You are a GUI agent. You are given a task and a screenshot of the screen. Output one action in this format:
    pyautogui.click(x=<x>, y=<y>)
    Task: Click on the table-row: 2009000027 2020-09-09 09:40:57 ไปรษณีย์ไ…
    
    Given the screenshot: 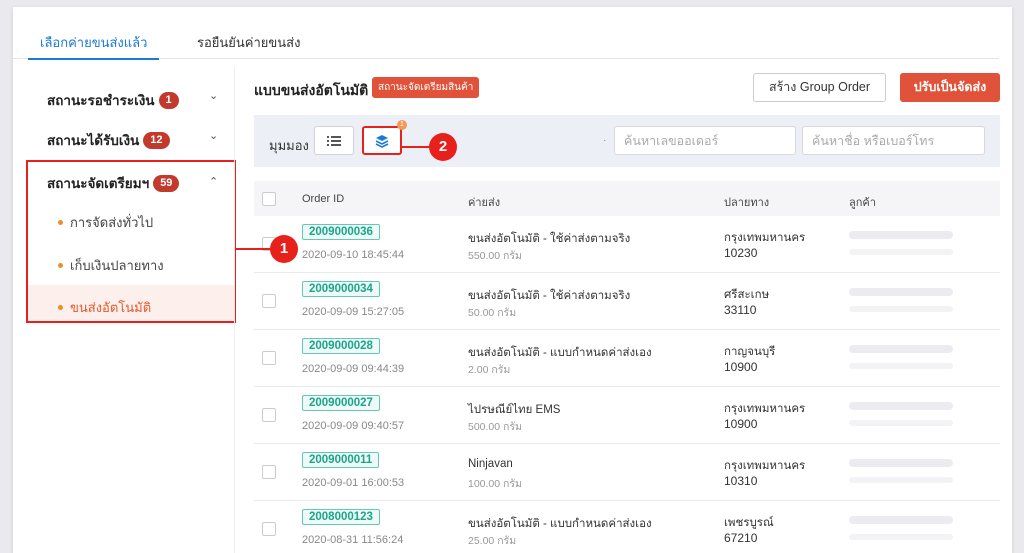 What is the action you would take?
    pyautogui.click(x=627, y=415)
    